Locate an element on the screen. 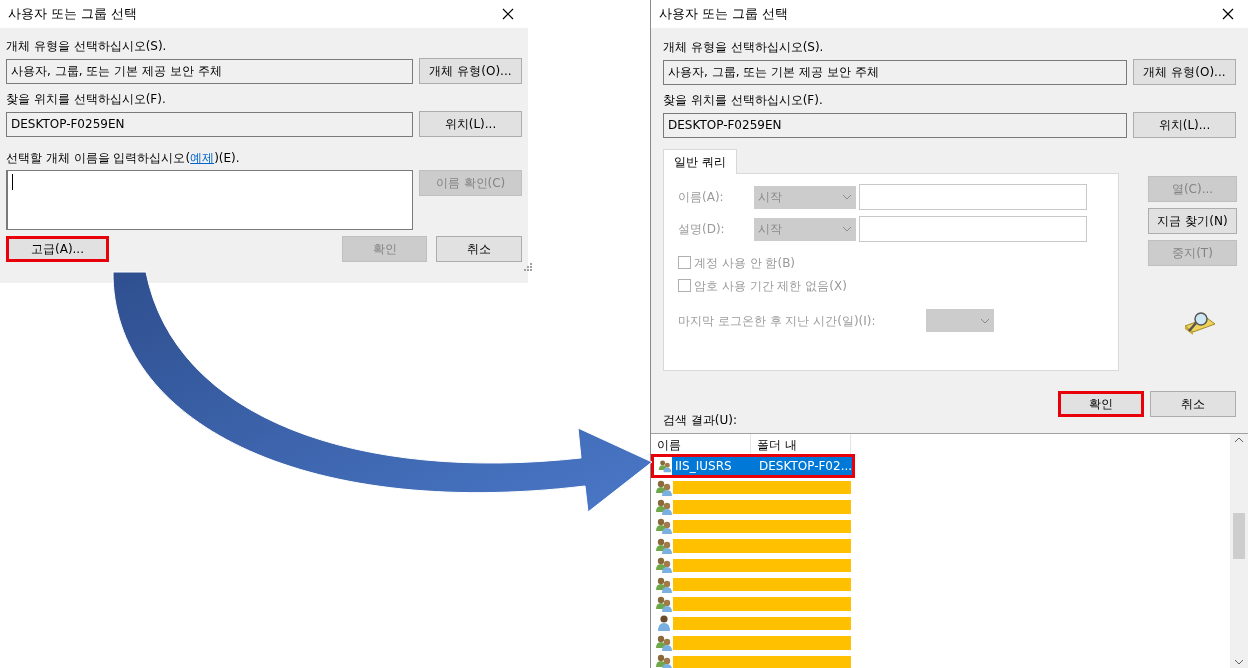 Image resolution: width=1248 pixels, height=668 pixels. object-names-field is located at coordinates (209, 200).